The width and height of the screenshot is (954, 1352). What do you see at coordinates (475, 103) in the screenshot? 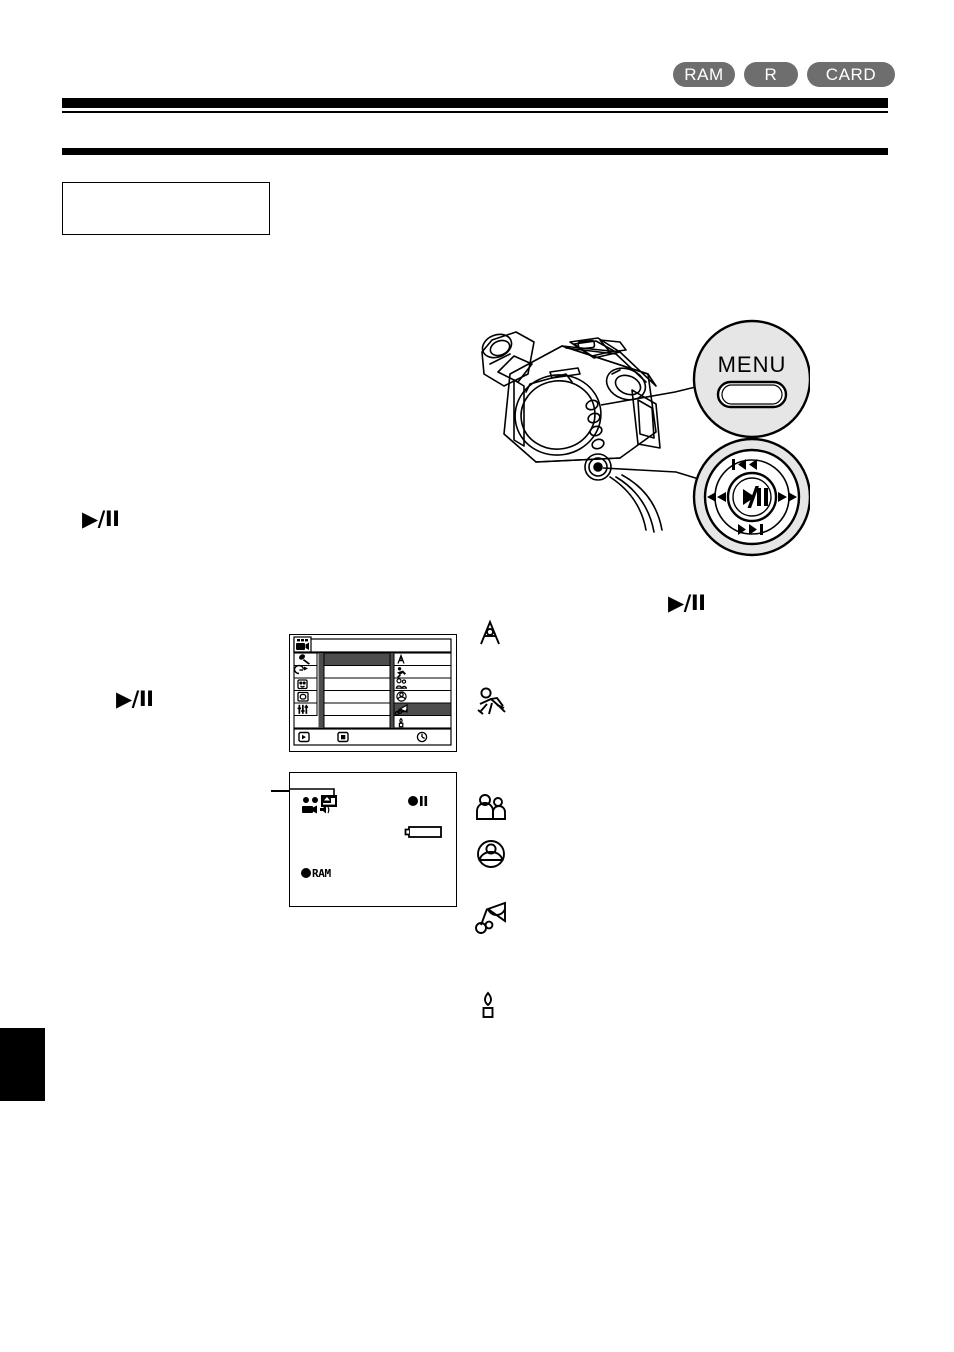
I see `header-rule-thick` at bounding box center [475, 103].